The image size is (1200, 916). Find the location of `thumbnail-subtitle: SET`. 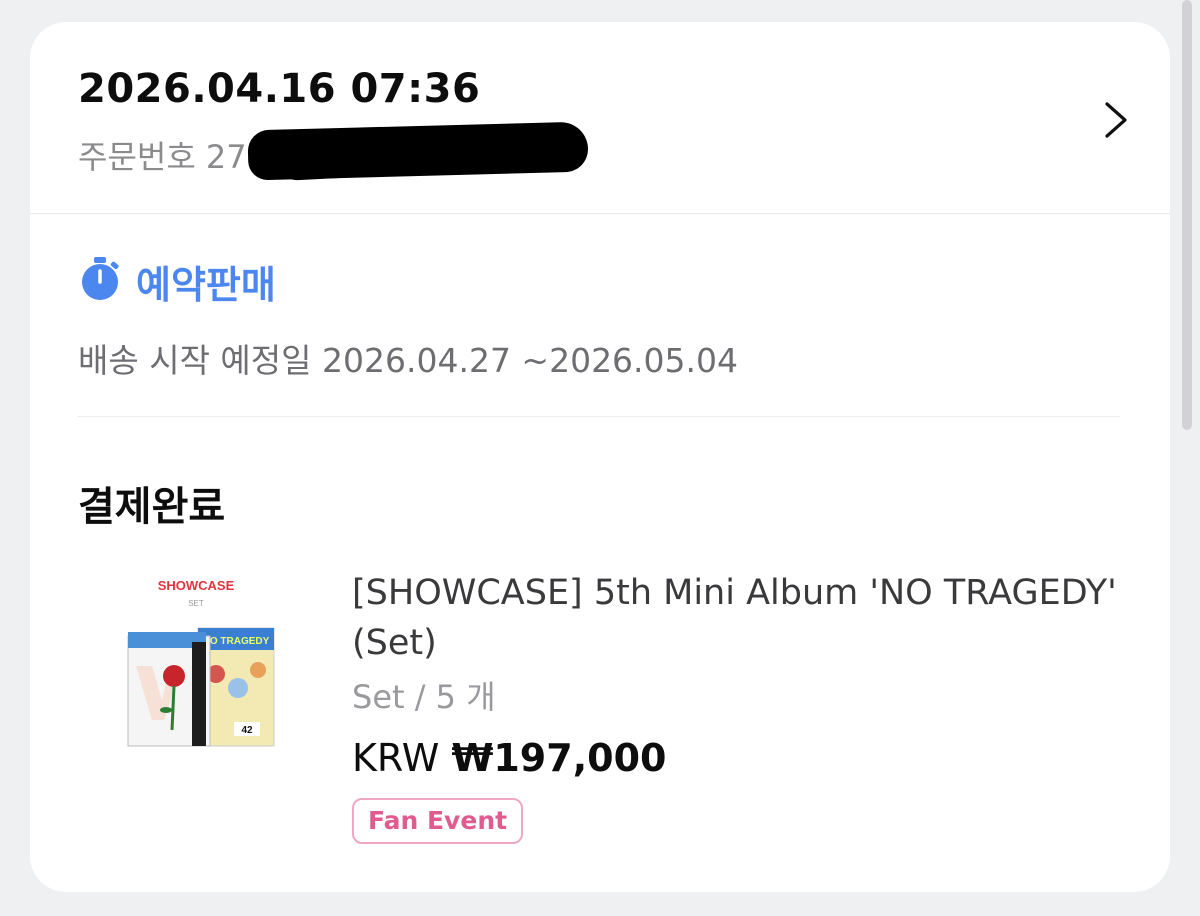

thumbnail-subtitle: SET is located at coordinates (196, 603).